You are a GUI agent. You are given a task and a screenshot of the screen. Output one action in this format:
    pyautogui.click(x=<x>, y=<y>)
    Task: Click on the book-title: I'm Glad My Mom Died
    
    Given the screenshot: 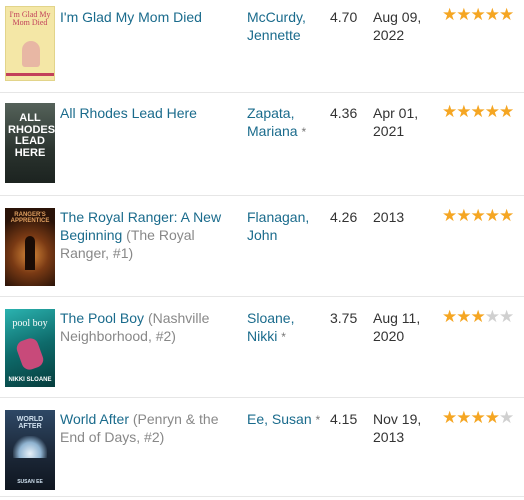 What is the action you would take?
    pyautogui.click(x=131, y=17)
    